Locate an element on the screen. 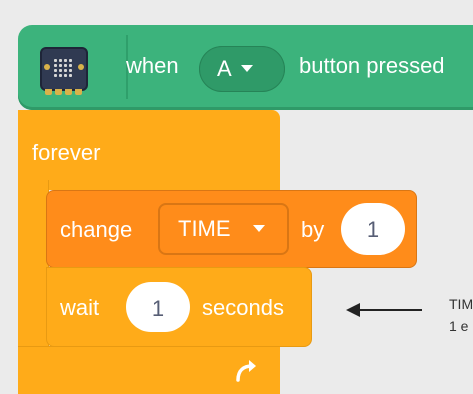  button-dropdown-value: A is located at coordinates (224, 68).